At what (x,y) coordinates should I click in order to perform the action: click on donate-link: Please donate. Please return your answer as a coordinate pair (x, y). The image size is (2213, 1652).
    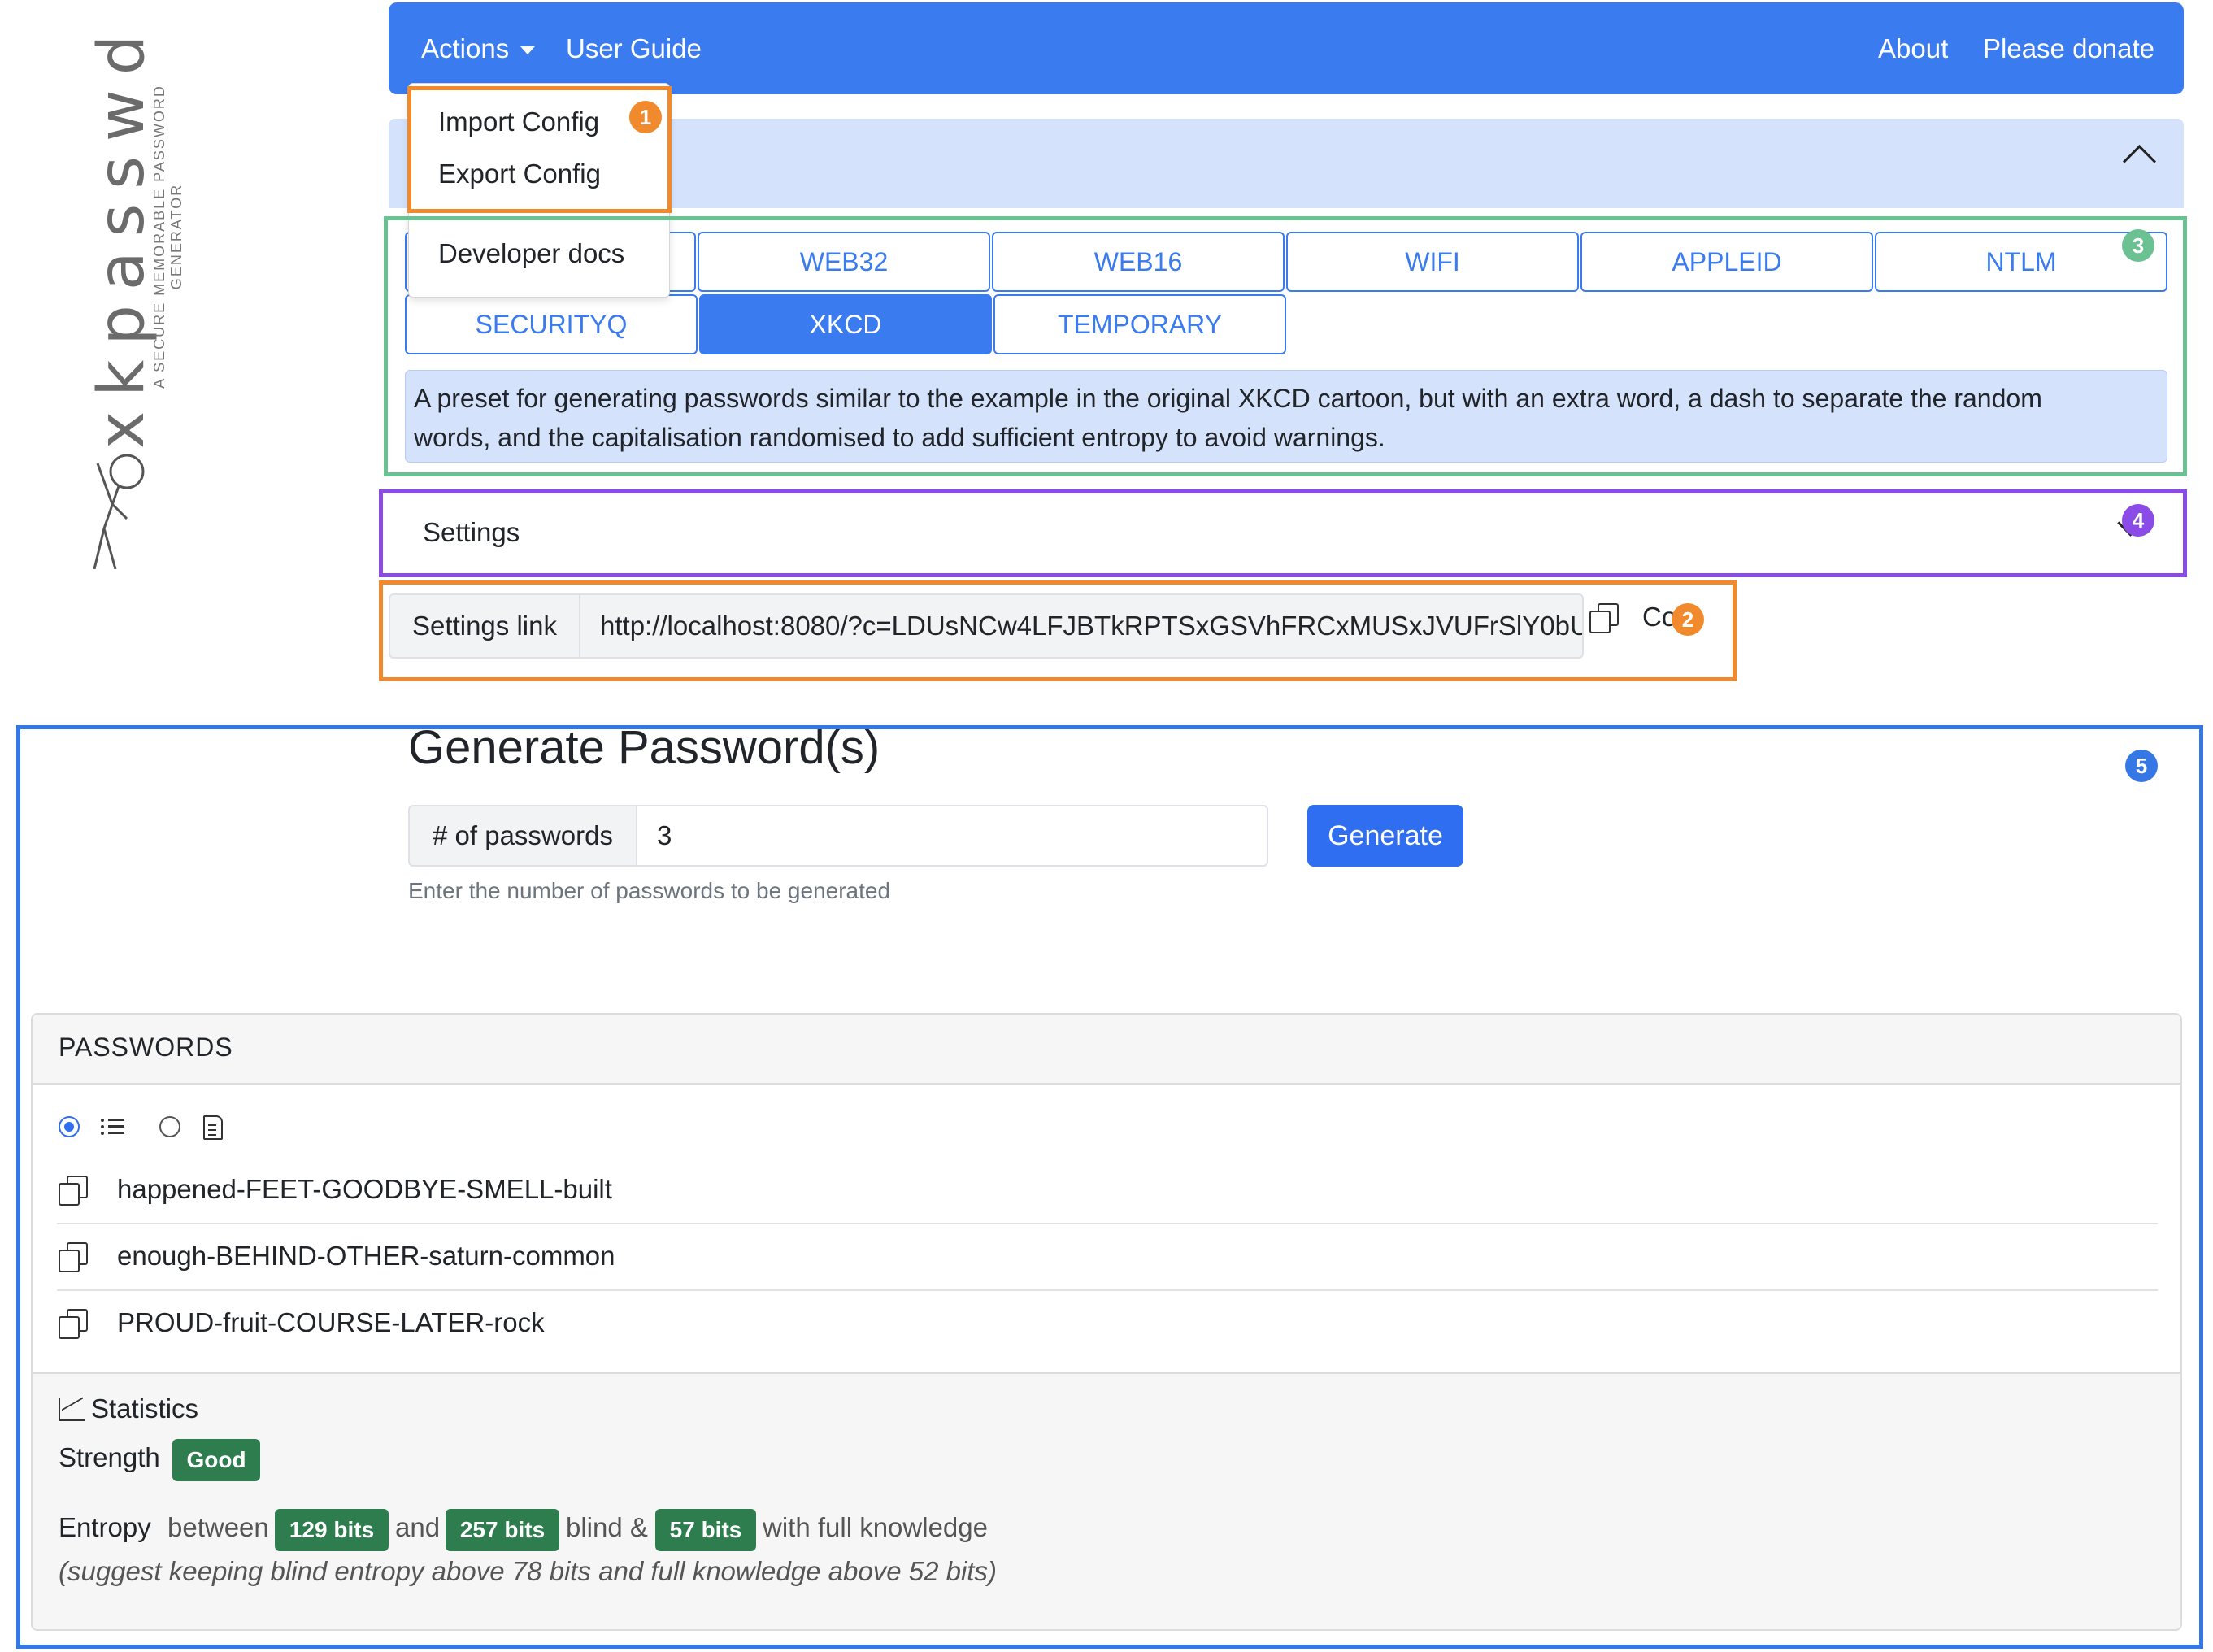
    Looking at the image, I should click on (2068, 48).